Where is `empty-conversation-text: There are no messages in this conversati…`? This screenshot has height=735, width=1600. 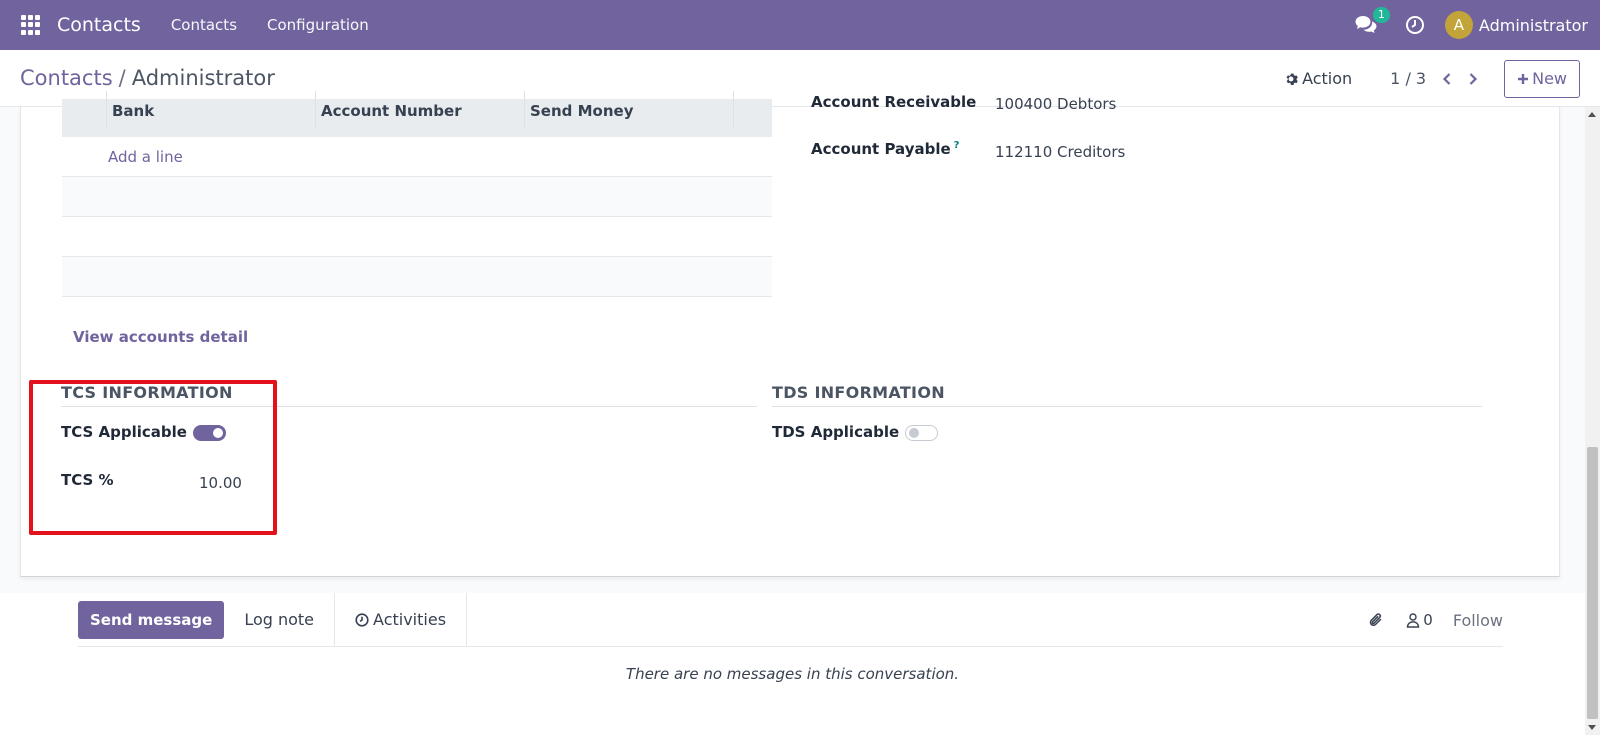 empty-conversation-text: There are no messages in this conversati… is located at coordinates (792, 674).